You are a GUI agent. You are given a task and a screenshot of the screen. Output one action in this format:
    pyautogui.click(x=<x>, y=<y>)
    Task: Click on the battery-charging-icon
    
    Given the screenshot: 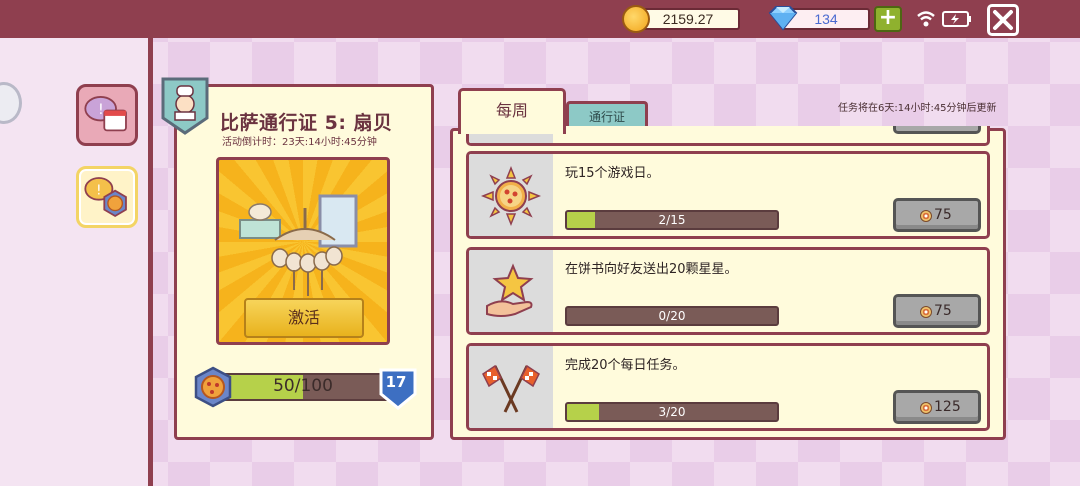 What is the action you would take?
    pyautogui.click(x=956, y=19)
    